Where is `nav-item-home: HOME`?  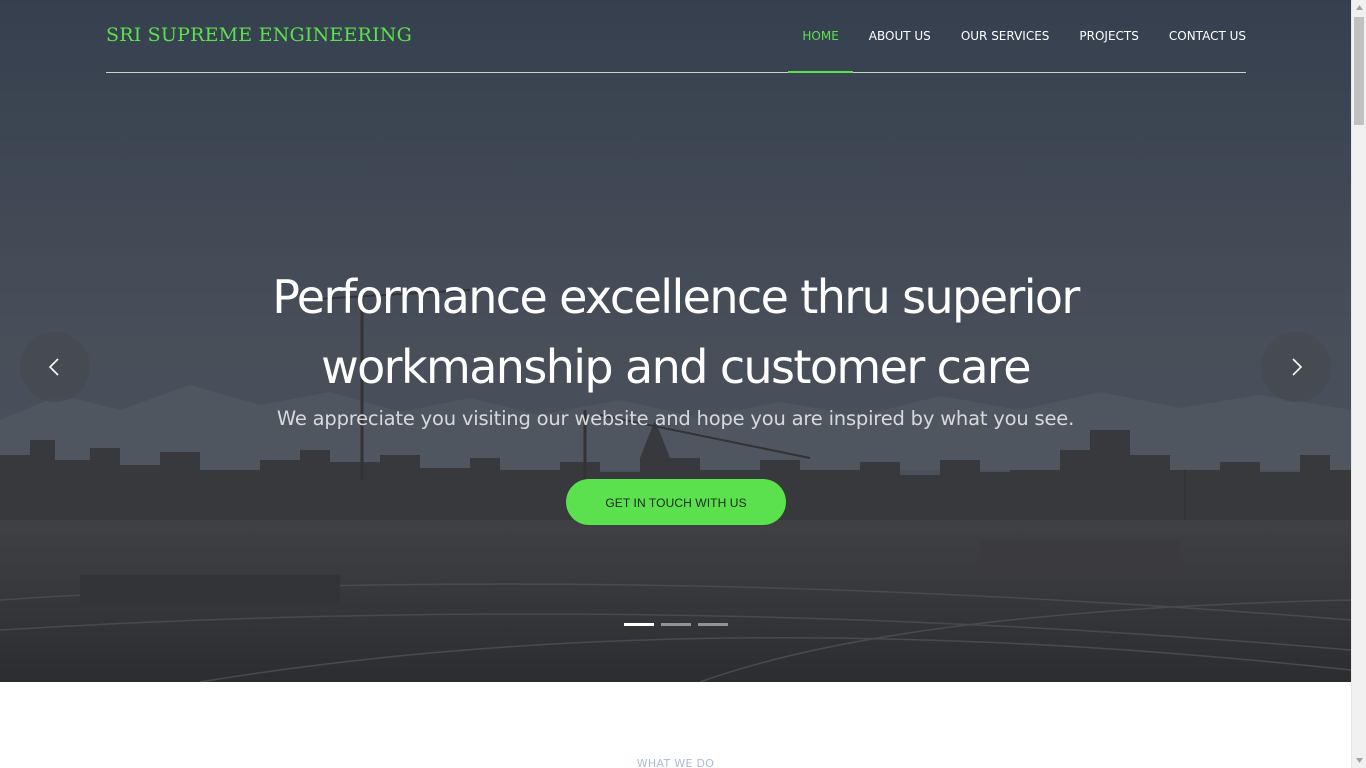 nav-item-home: HOME is located at coordinates (821, 36).